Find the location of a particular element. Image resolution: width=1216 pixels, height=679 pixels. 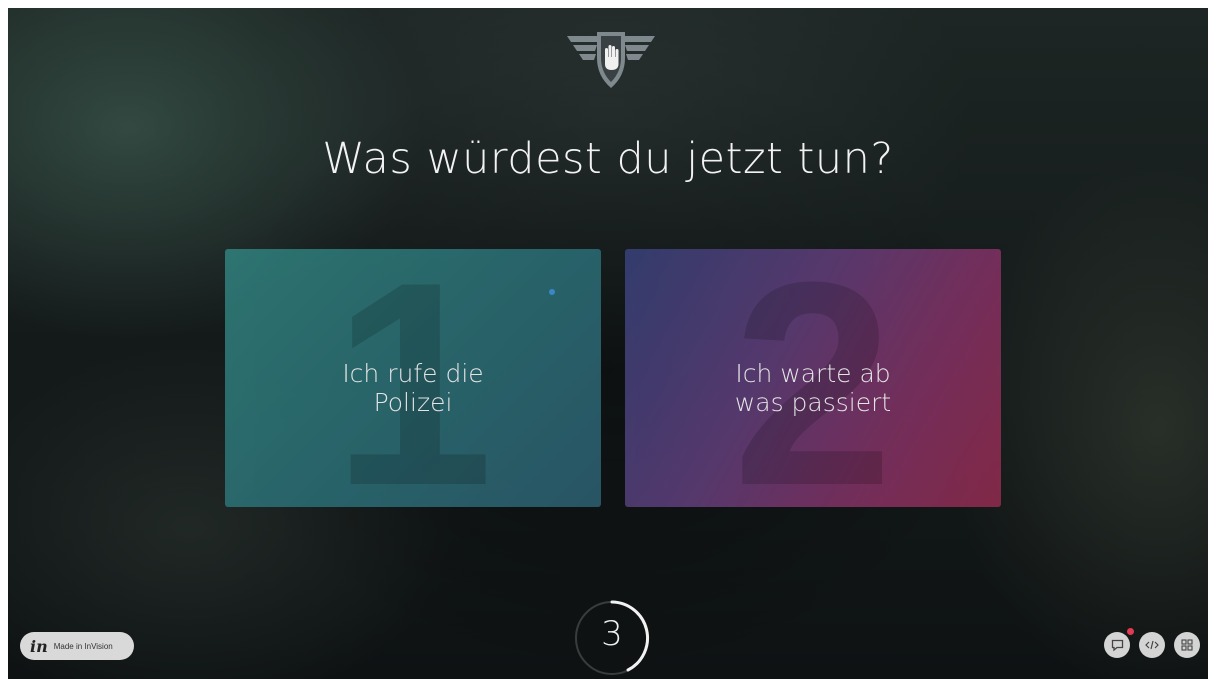

option-1-label: Ich rufe die Polizei is located at coordinates (413, 388).